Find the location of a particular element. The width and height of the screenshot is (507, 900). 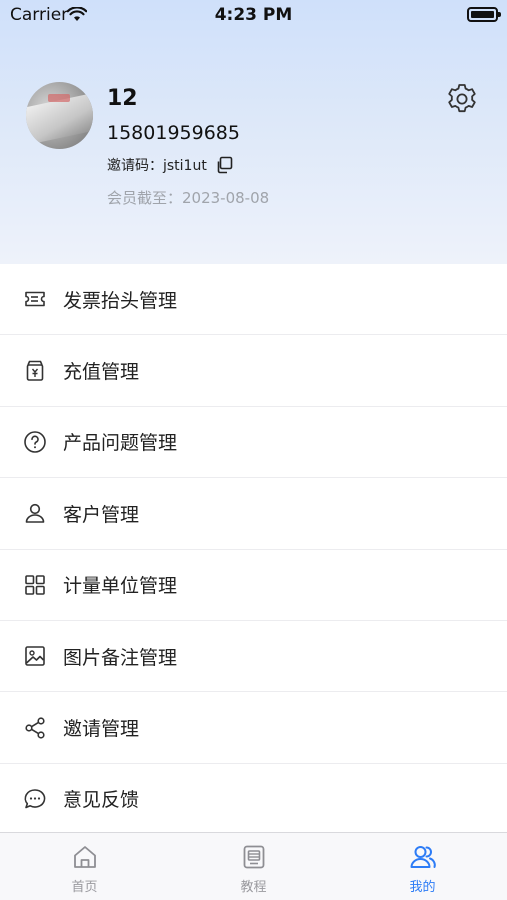

invoice-icon is located at coordinates (35, 299).